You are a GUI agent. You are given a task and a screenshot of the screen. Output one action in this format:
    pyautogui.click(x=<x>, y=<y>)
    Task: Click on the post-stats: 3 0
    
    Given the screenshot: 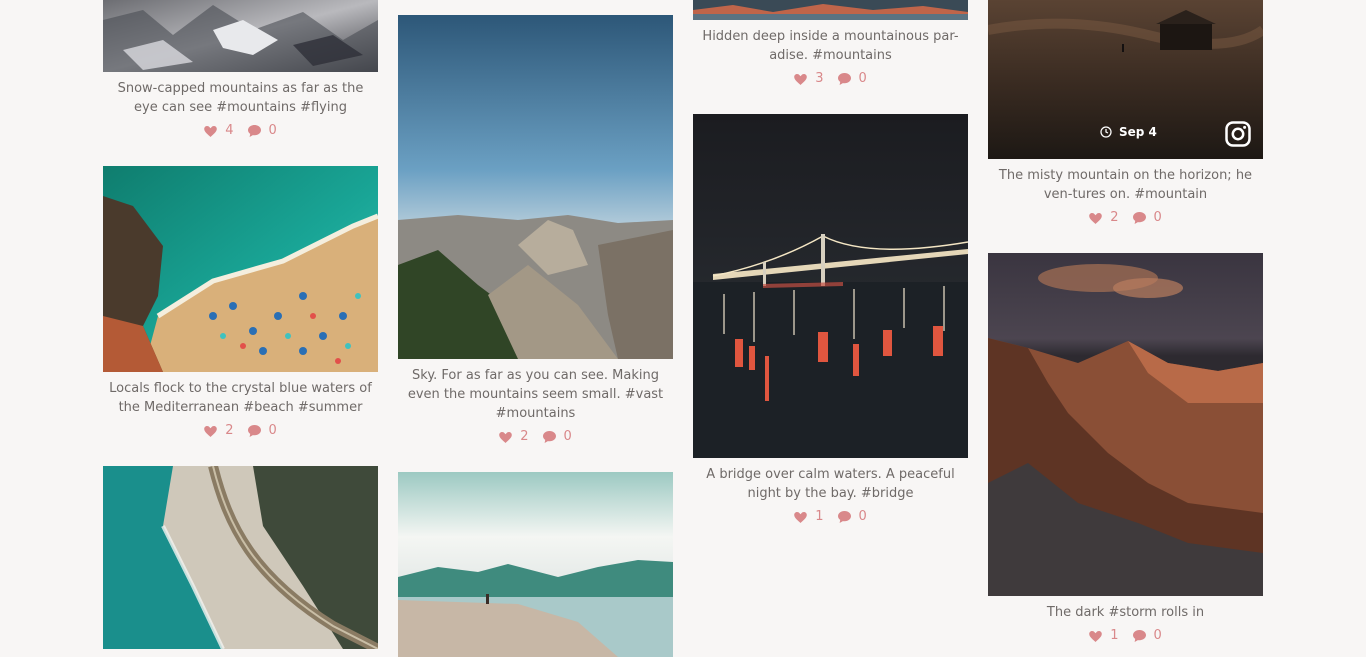 What is the action you would take?
    pyautogui.click(x=830, y=79)
    